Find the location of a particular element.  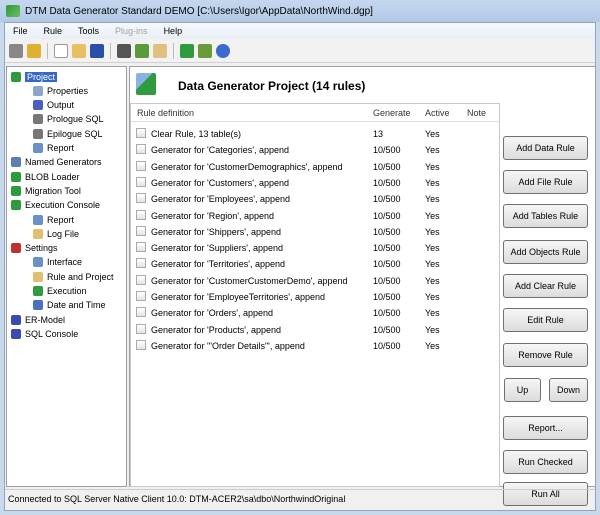

table-cell: Generator for 'Territories', append is located at coordinates (218, 264).